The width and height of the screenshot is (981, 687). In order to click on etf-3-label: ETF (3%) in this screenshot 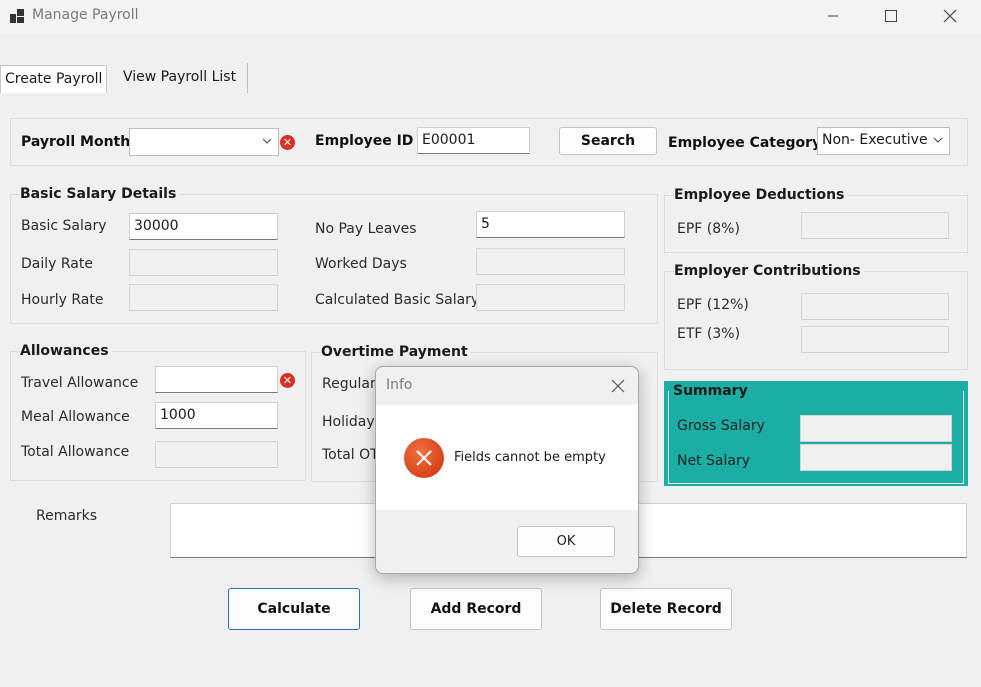, I will do `click(709, 334)`.